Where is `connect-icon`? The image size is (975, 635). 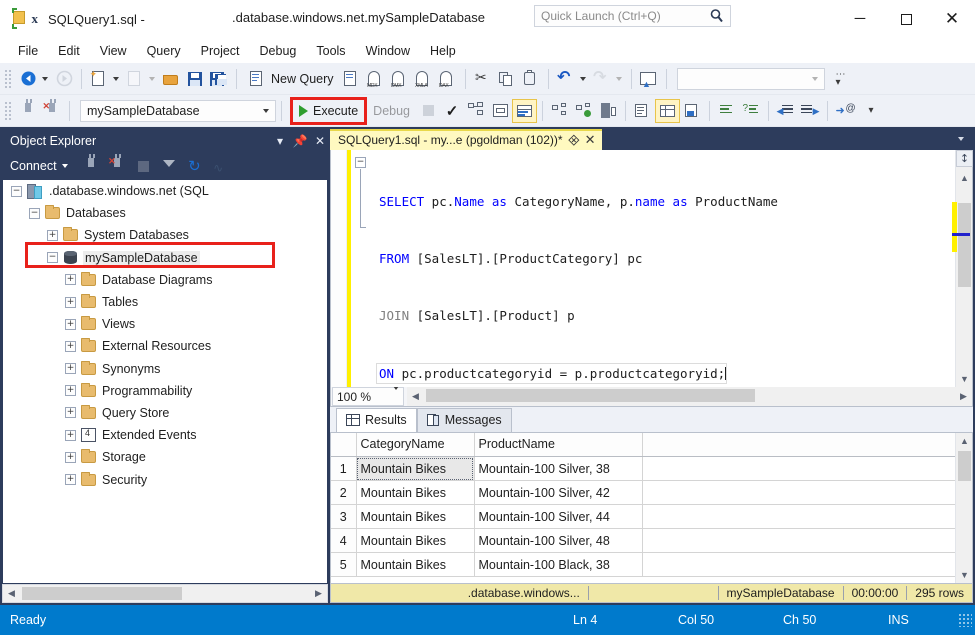
connect-icon is located at coordinates (28, 110).